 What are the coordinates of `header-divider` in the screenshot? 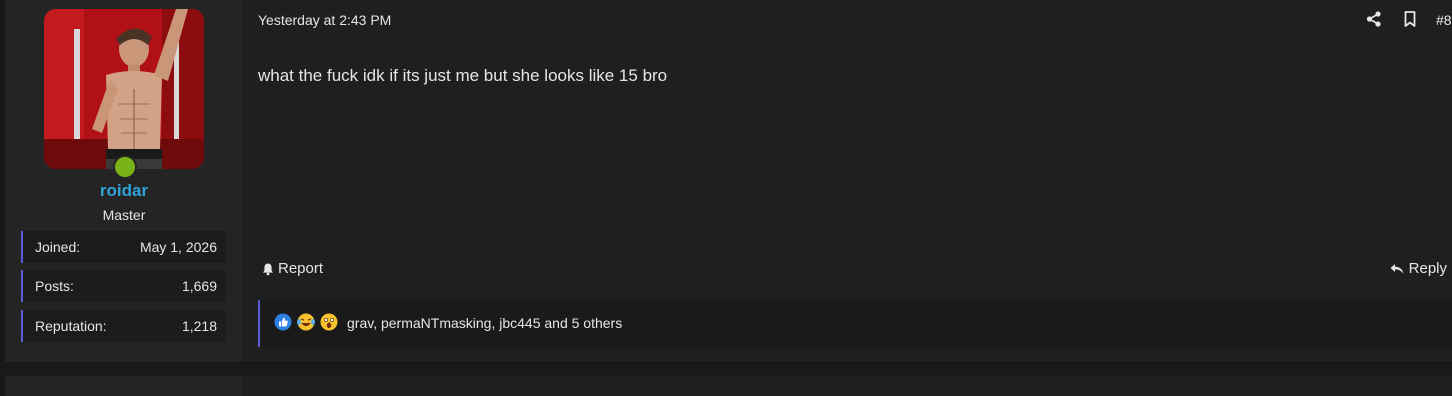 It's located at (850, 45).